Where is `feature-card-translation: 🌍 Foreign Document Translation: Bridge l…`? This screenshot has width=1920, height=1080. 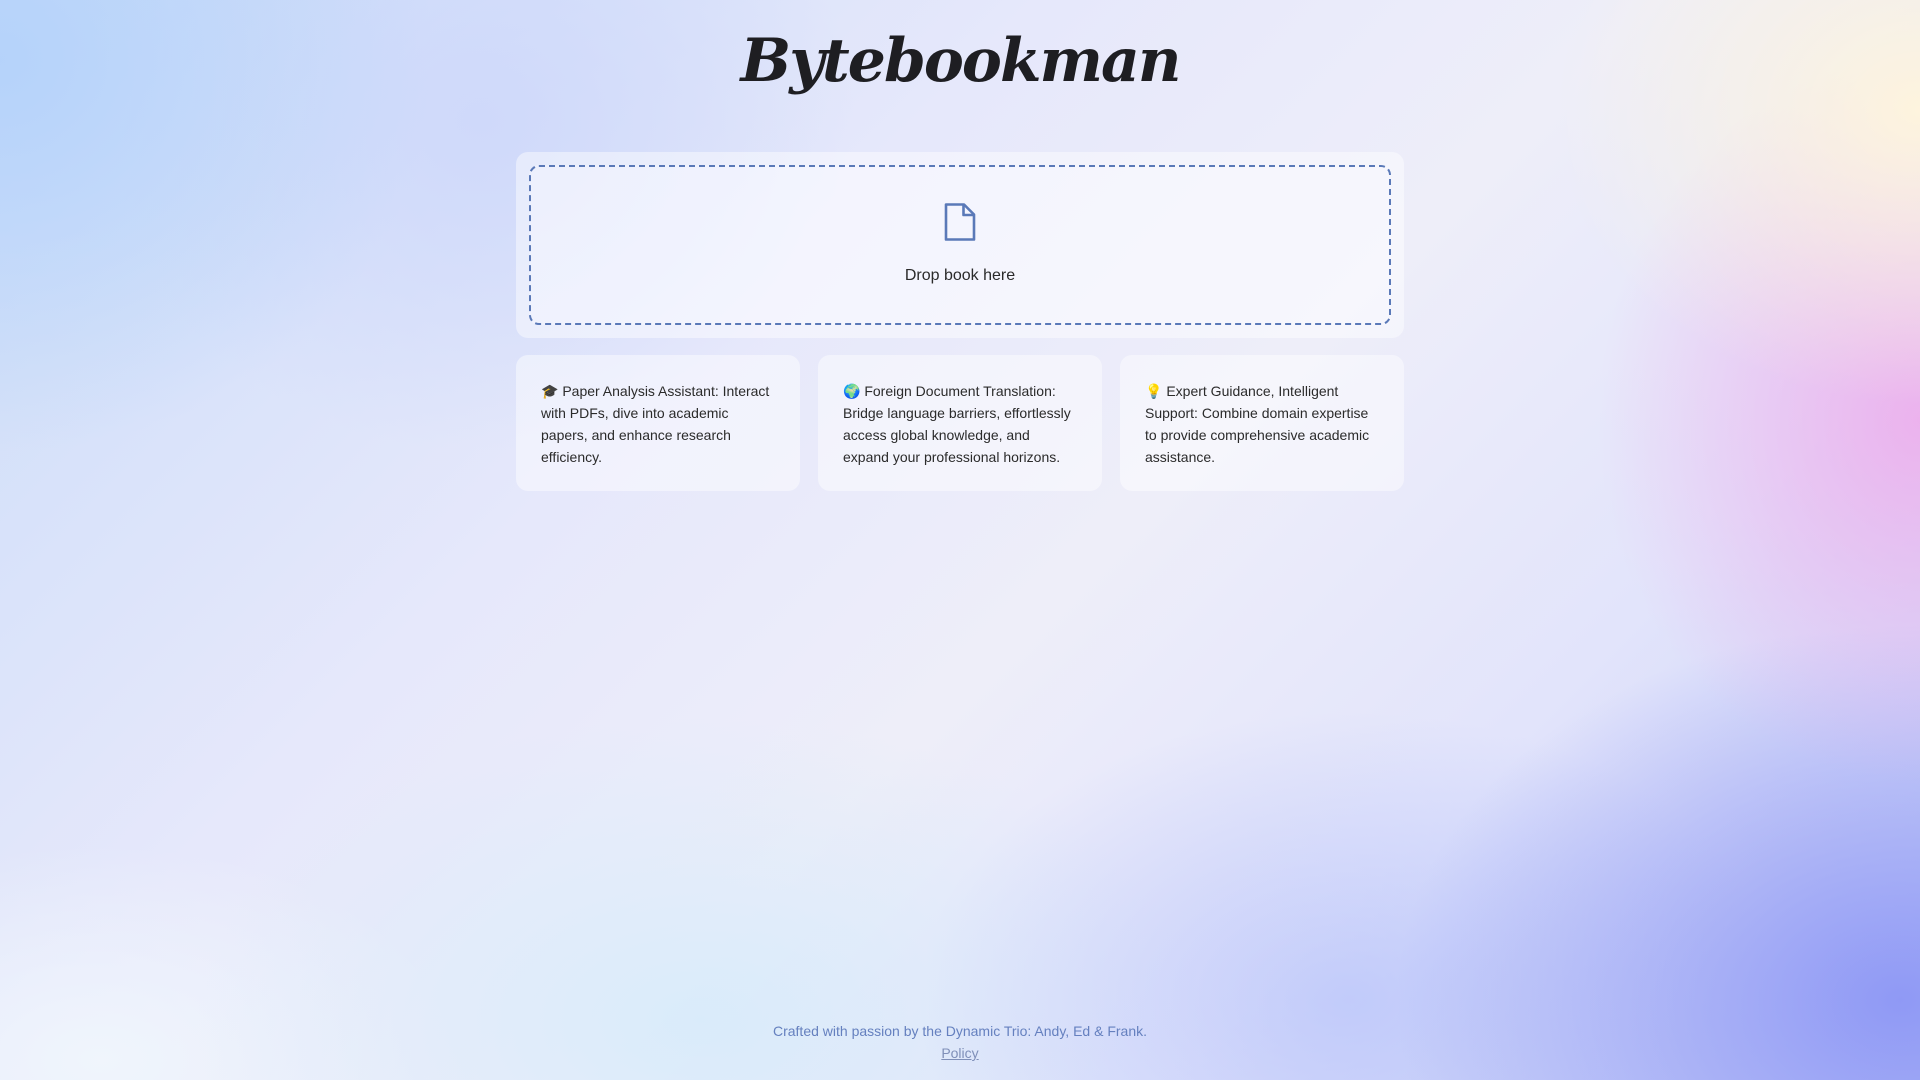 feature-card-translation: 🌍 Foreign Document Translation: Bridge l… is located at coordinates (960, 423).